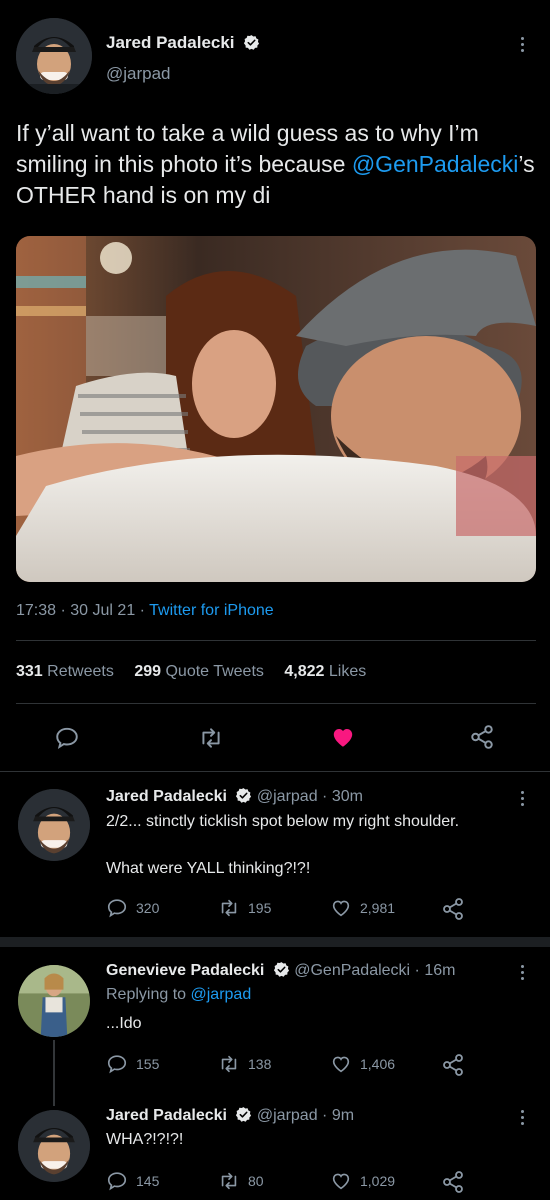  Describe the element at coordinates (347, 796) in the screenshot. I see `reply-age: 30m` at that location.